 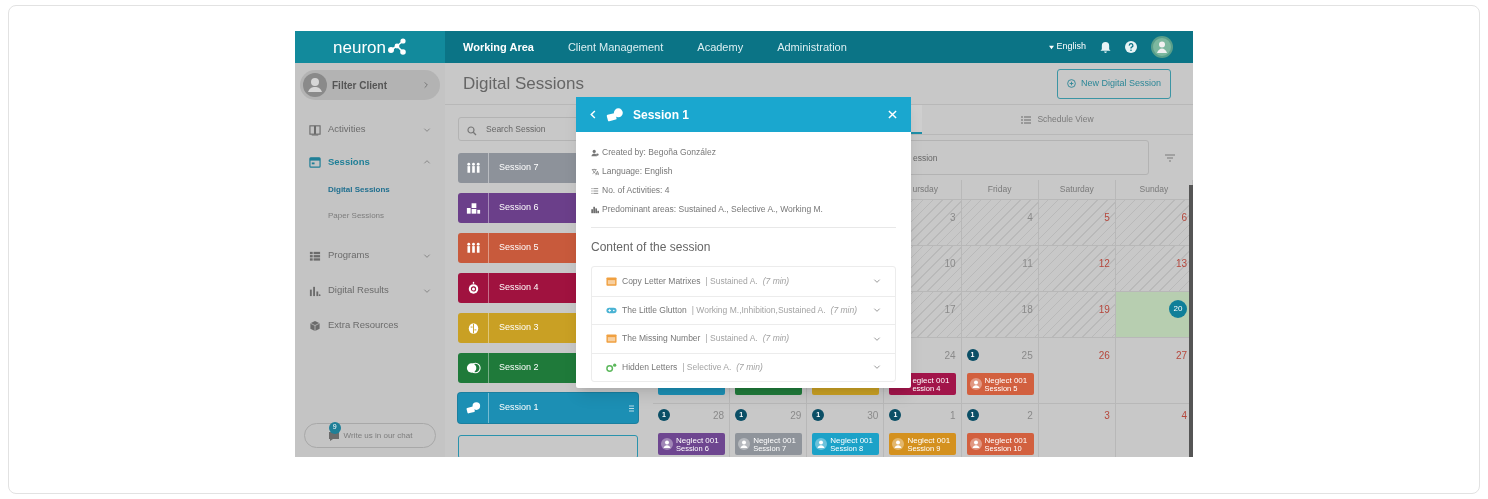 I want to click on event-title: eglect 001, so click(x=931, y=380).